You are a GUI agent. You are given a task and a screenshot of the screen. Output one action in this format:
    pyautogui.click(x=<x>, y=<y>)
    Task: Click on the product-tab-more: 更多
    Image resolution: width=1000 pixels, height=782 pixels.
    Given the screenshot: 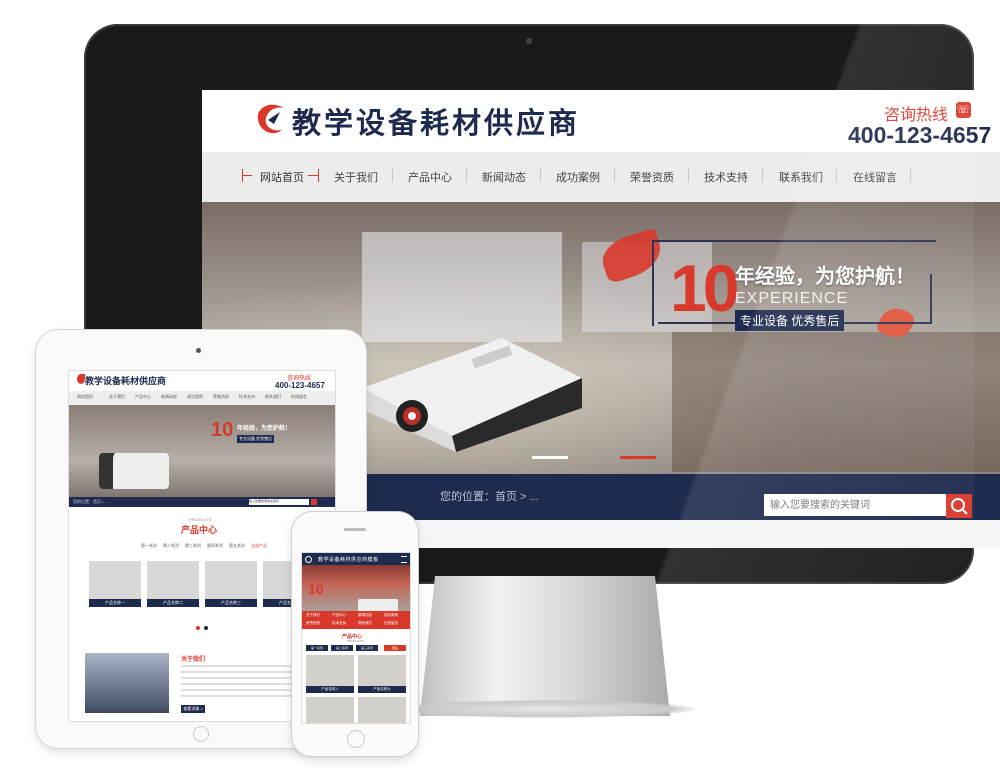 What is the action you would take?
    pyautogui.click(x=395, y=648)
    